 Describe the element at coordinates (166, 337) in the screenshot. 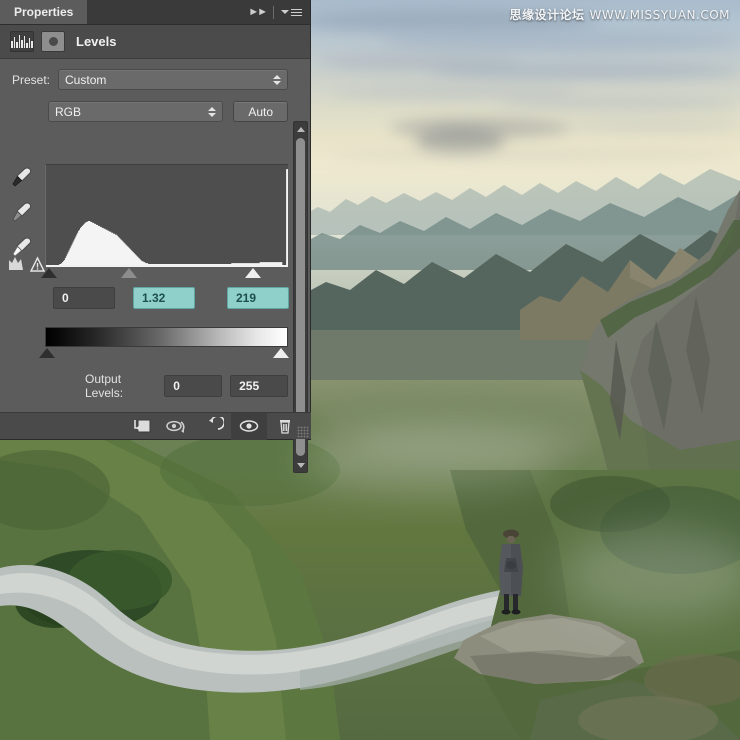

I see `output-gradient-ramp` at that location.